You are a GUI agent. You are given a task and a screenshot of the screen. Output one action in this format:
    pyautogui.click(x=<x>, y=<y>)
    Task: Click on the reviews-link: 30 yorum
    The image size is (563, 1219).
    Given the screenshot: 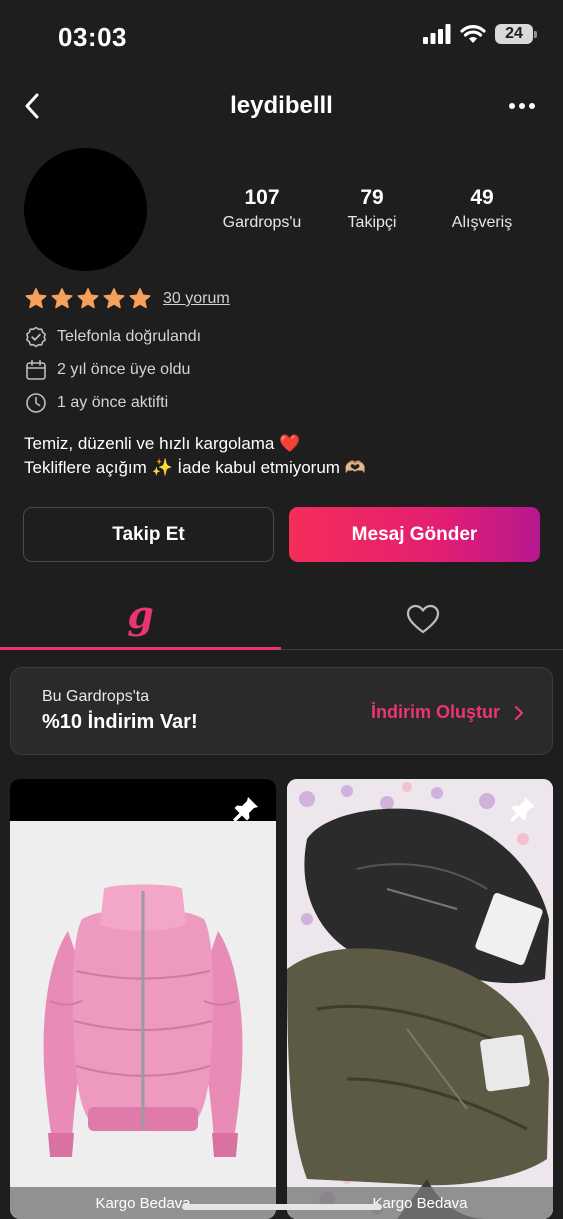 What is the action you would take?
    pyautogui.click(x=196, y=299)
    